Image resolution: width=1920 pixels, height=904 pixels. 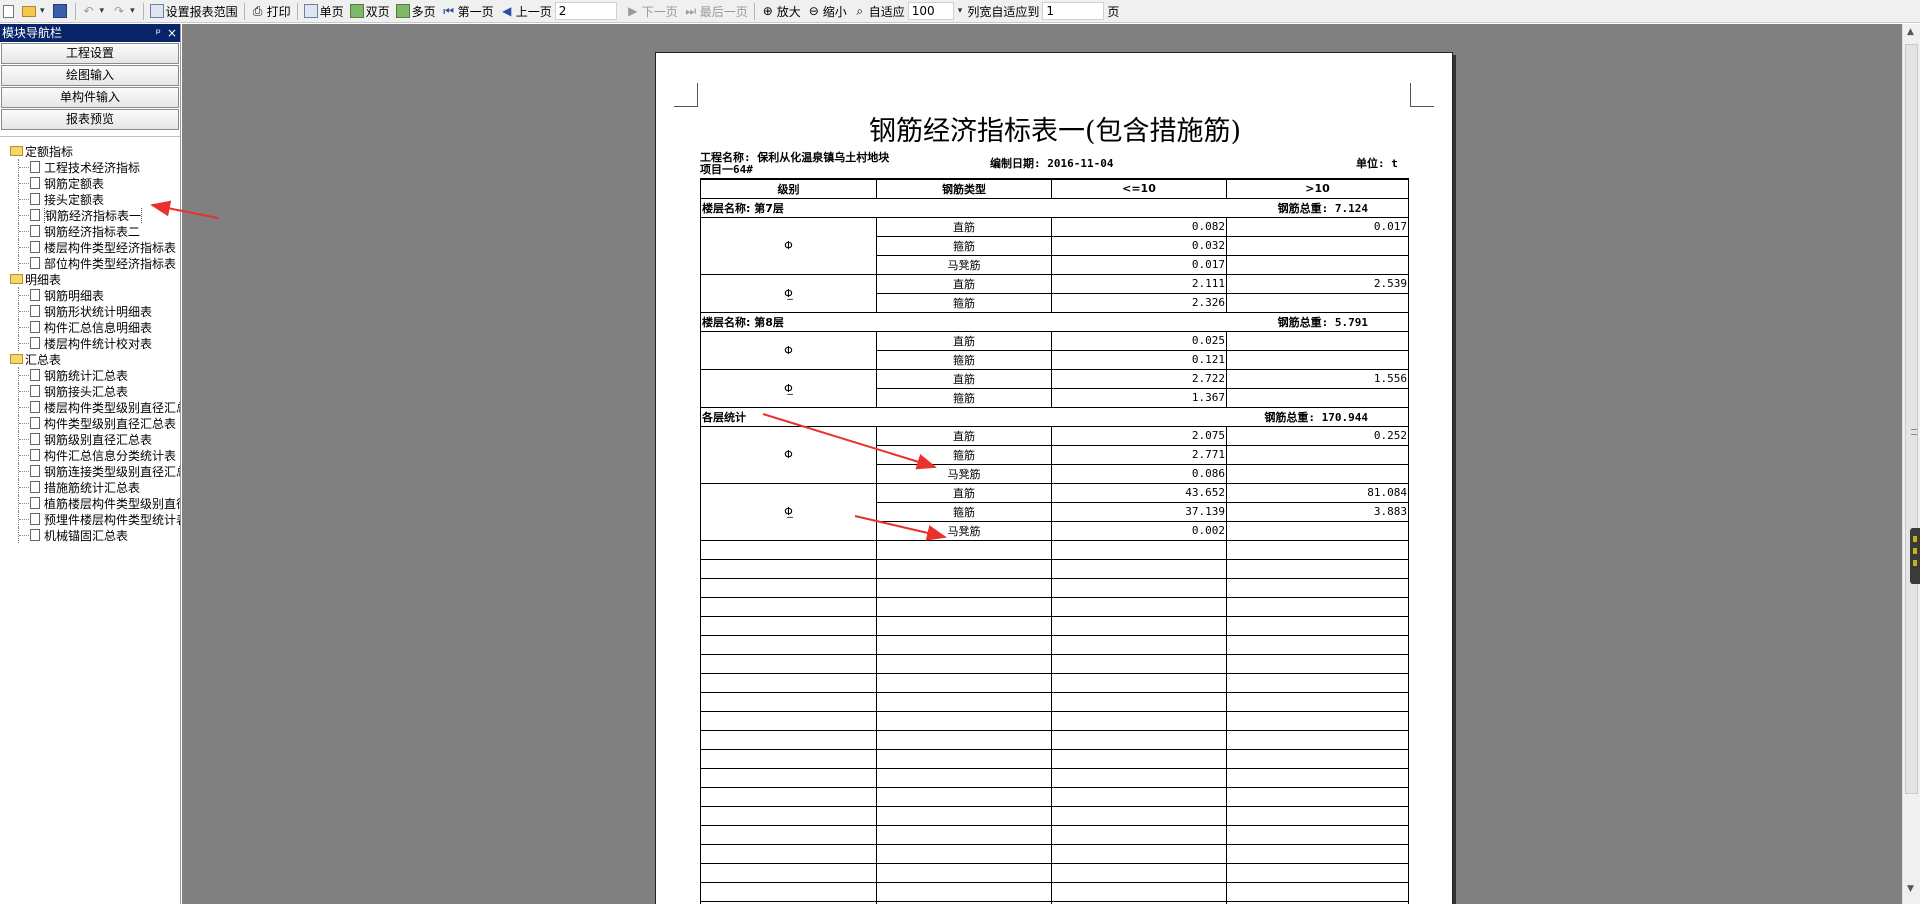 I want to click on floor-name: 楼层名称: 第7层, so click(x=876, y=207).